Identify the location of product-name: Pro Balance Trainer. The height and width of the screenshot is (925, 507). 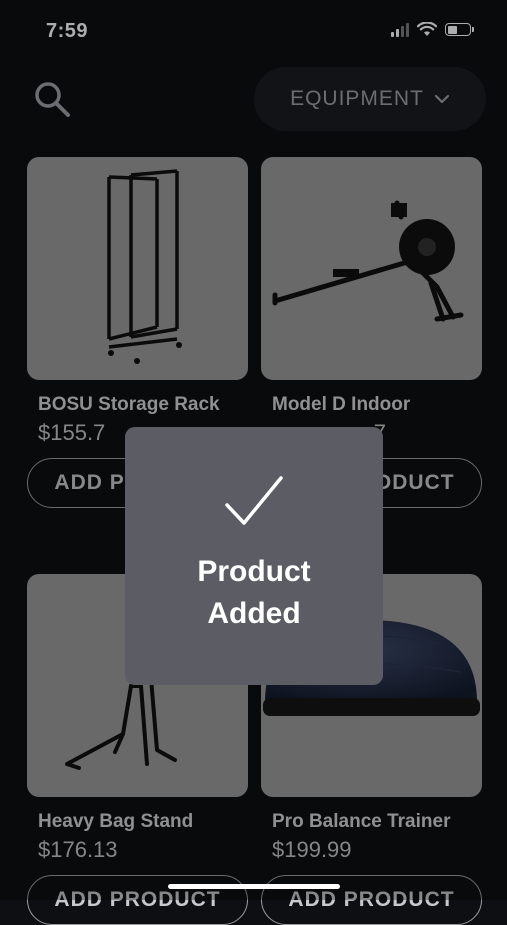
(361, 821).